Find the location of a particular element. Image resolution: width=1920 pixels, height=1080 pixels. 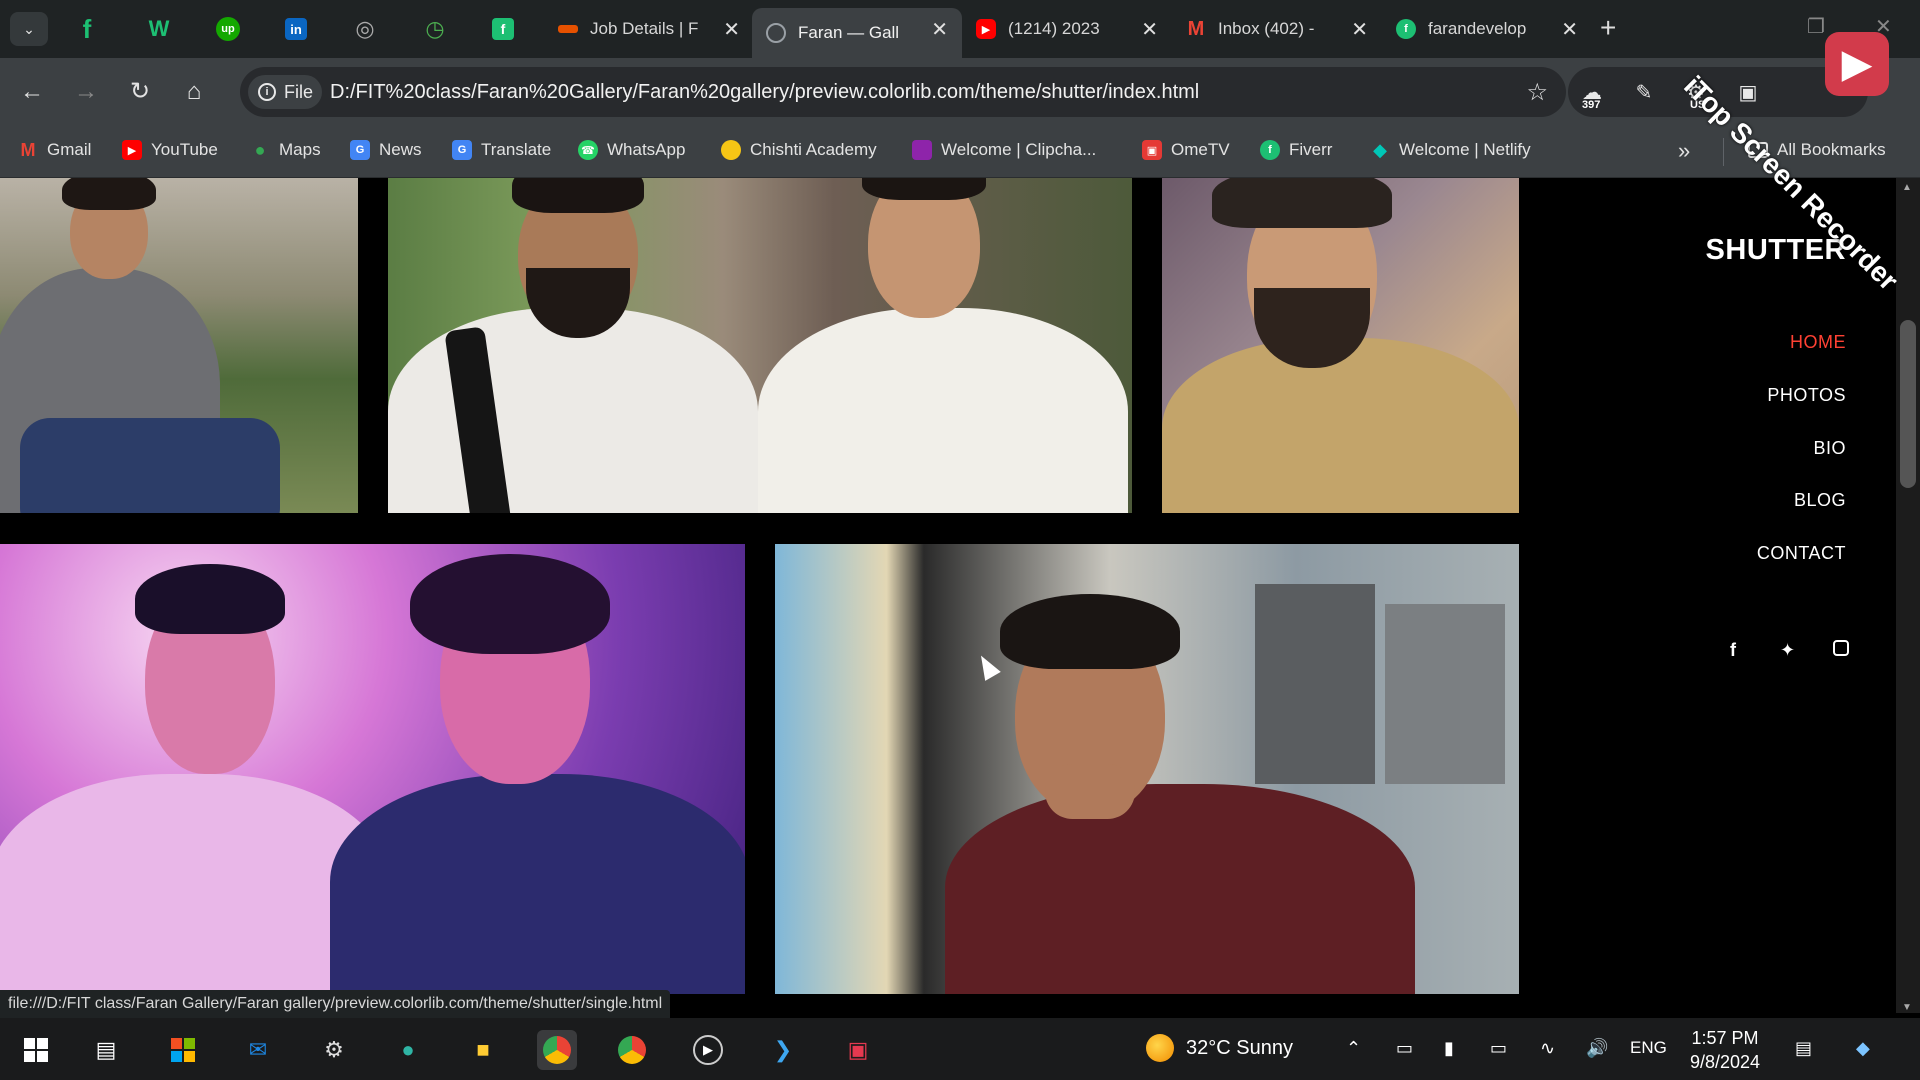

tab-search-button: ⌄ is located at coordinates (29, 29).